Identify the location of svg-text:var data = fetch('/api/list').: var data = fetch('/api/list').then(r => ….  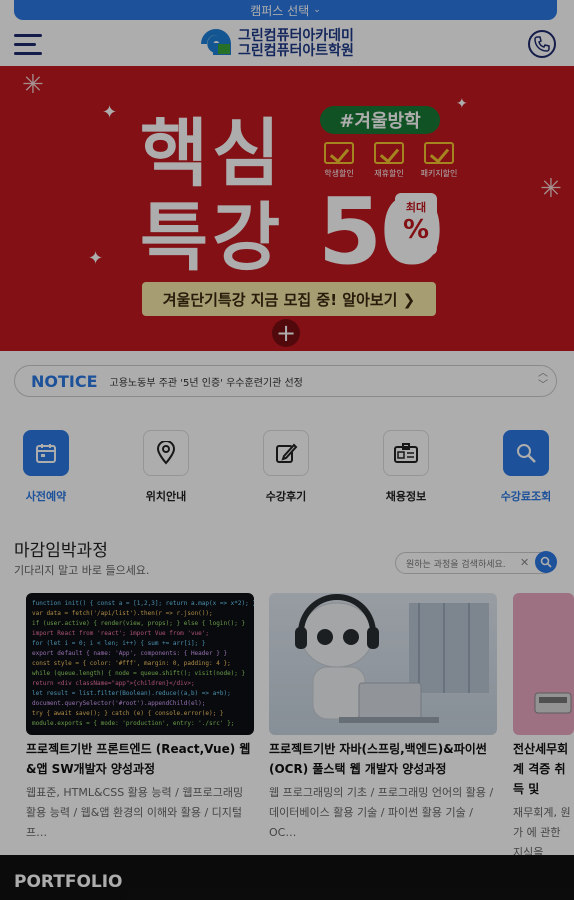
(122, 613).